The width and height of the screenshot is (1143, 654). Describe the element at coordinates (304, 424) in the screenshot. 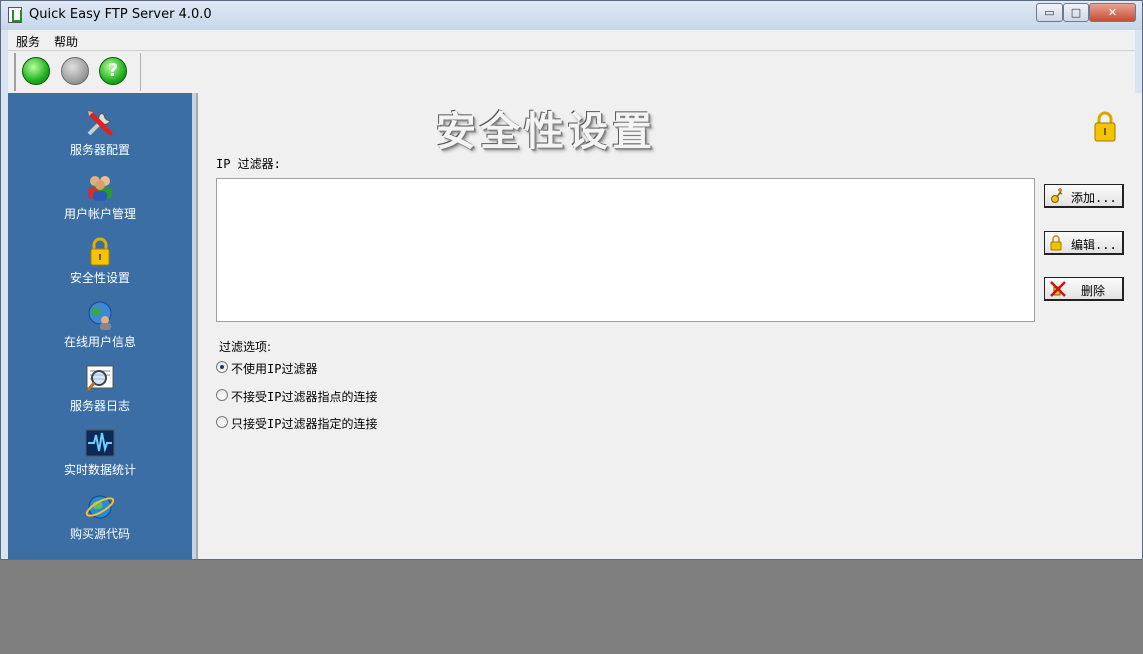

I see `option-label: 只接受IP过滤器指定的连接` at that location.